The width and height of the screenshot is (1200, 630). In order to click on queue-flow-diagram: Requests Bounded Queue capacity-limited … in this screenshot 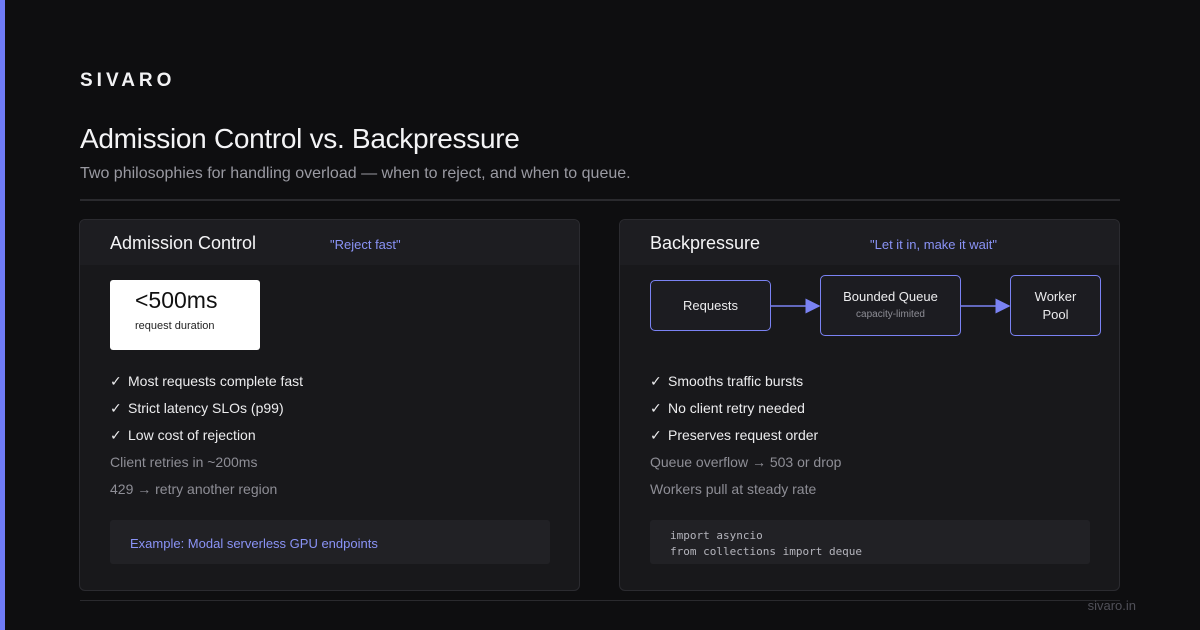, I will do `click(869, 285)`.